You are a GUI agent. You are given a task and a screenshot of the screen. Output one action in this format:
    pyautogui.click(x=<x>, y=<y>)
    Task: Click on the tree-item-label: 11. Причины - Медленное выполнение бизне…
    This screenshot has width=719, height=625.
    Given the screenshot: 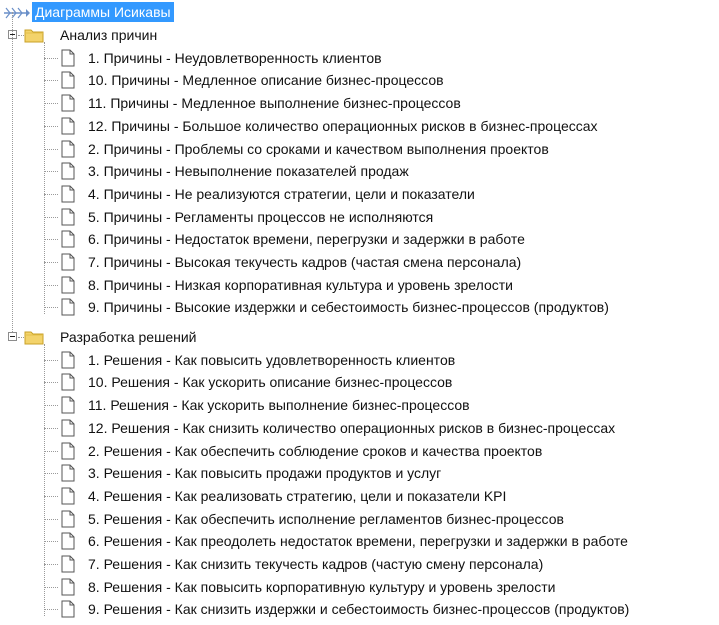 What is the action you would take?
    pyautogui.click(x=274, y=103)
    